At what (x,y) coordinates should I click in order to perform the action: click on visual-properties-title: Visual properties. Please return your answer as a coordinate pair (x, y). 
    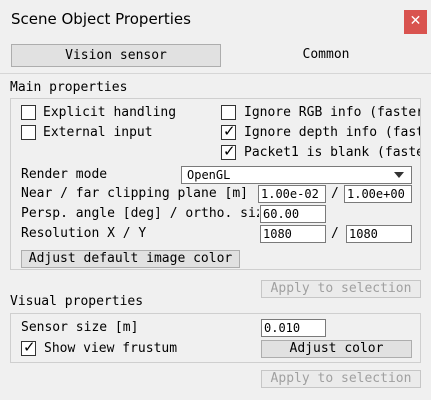
    Looking at the image, I should click on (77, 301).